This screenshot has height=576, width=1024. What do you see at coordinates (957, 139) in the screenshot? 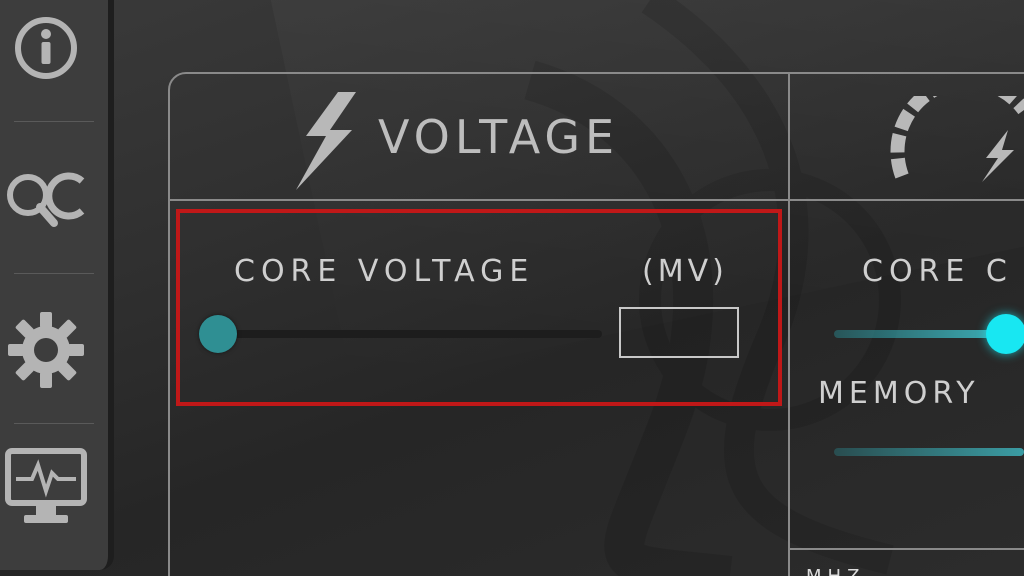
I see `speedometer-icon` at bounding box center [957, 139].